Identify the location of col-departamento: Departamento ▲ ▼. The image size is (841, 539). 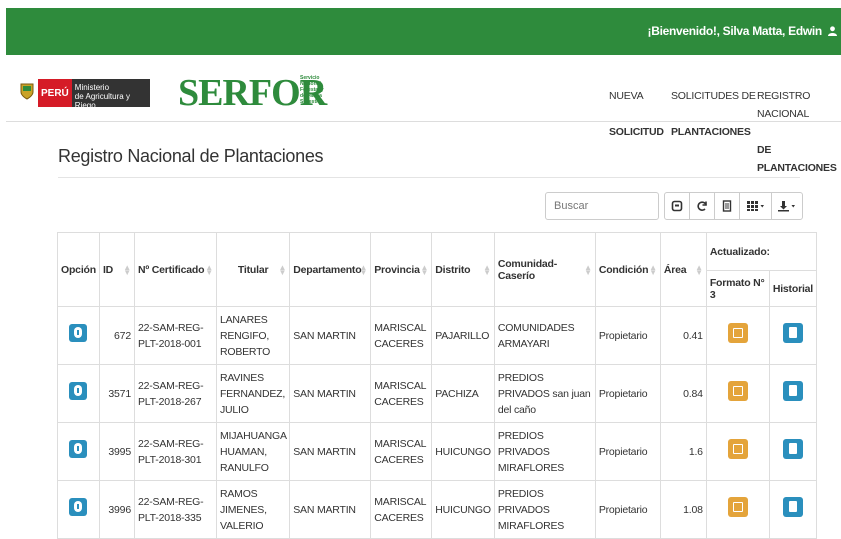
(330, 269).